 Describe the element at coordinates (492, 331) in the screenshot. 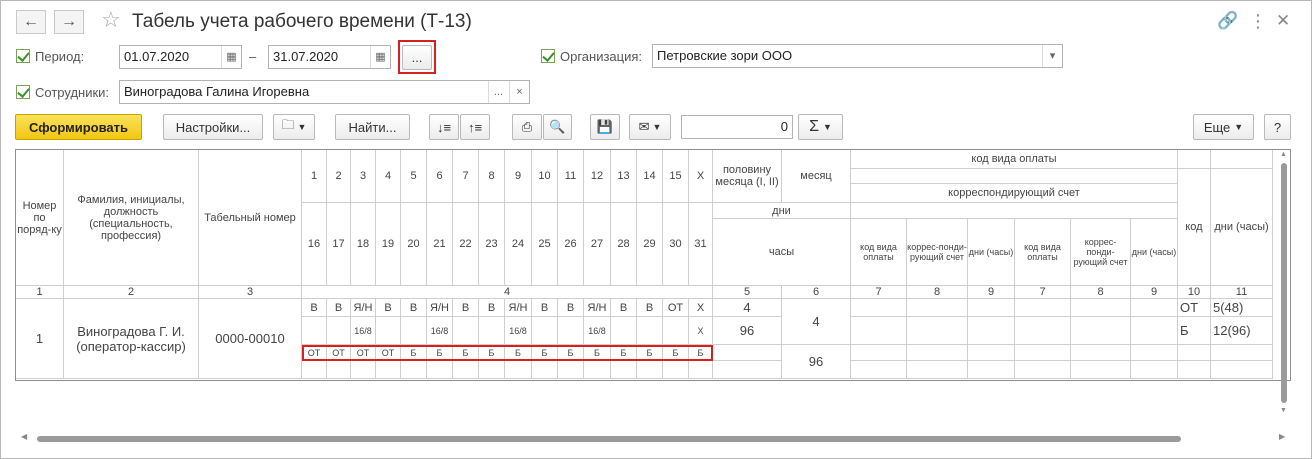

I see `day-hours-top` at that location.